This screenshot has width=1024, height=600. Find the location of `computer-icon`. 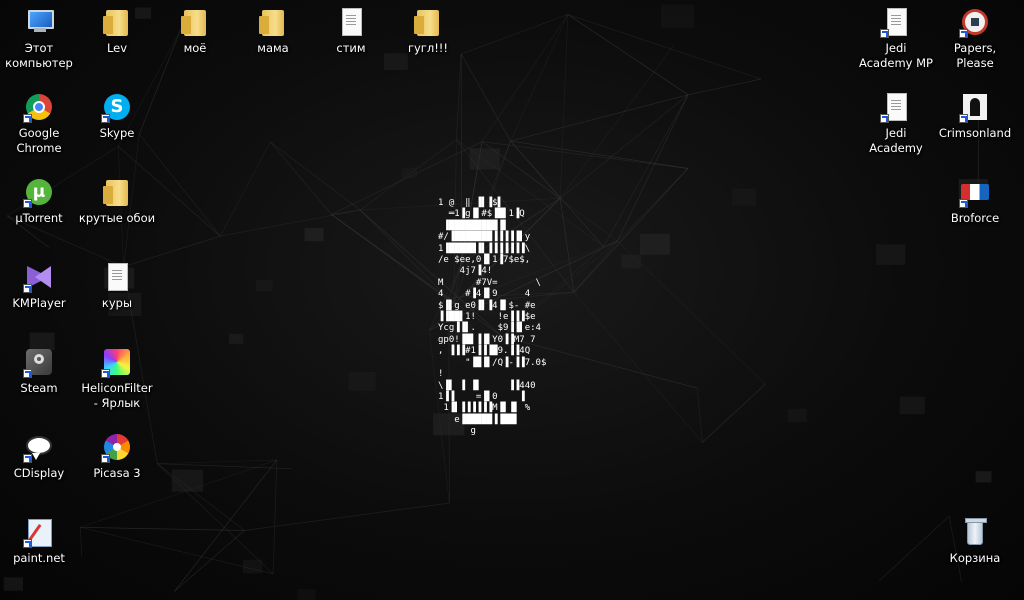

computer-icon is located at coordinates (39, 22).